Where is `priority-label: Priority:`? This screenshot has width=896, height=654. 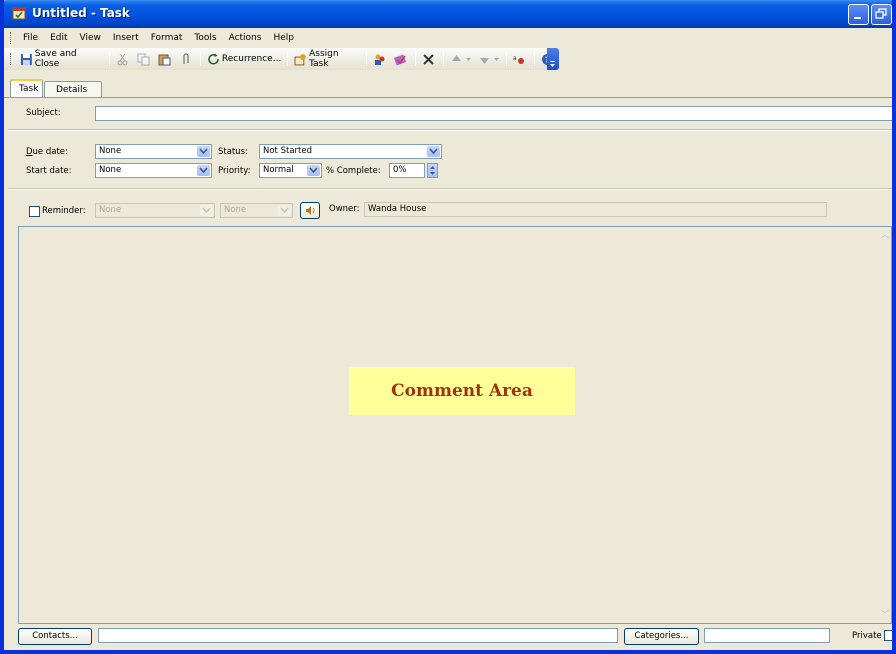 priority-label: Priority: is located at coordinates (234, 171).